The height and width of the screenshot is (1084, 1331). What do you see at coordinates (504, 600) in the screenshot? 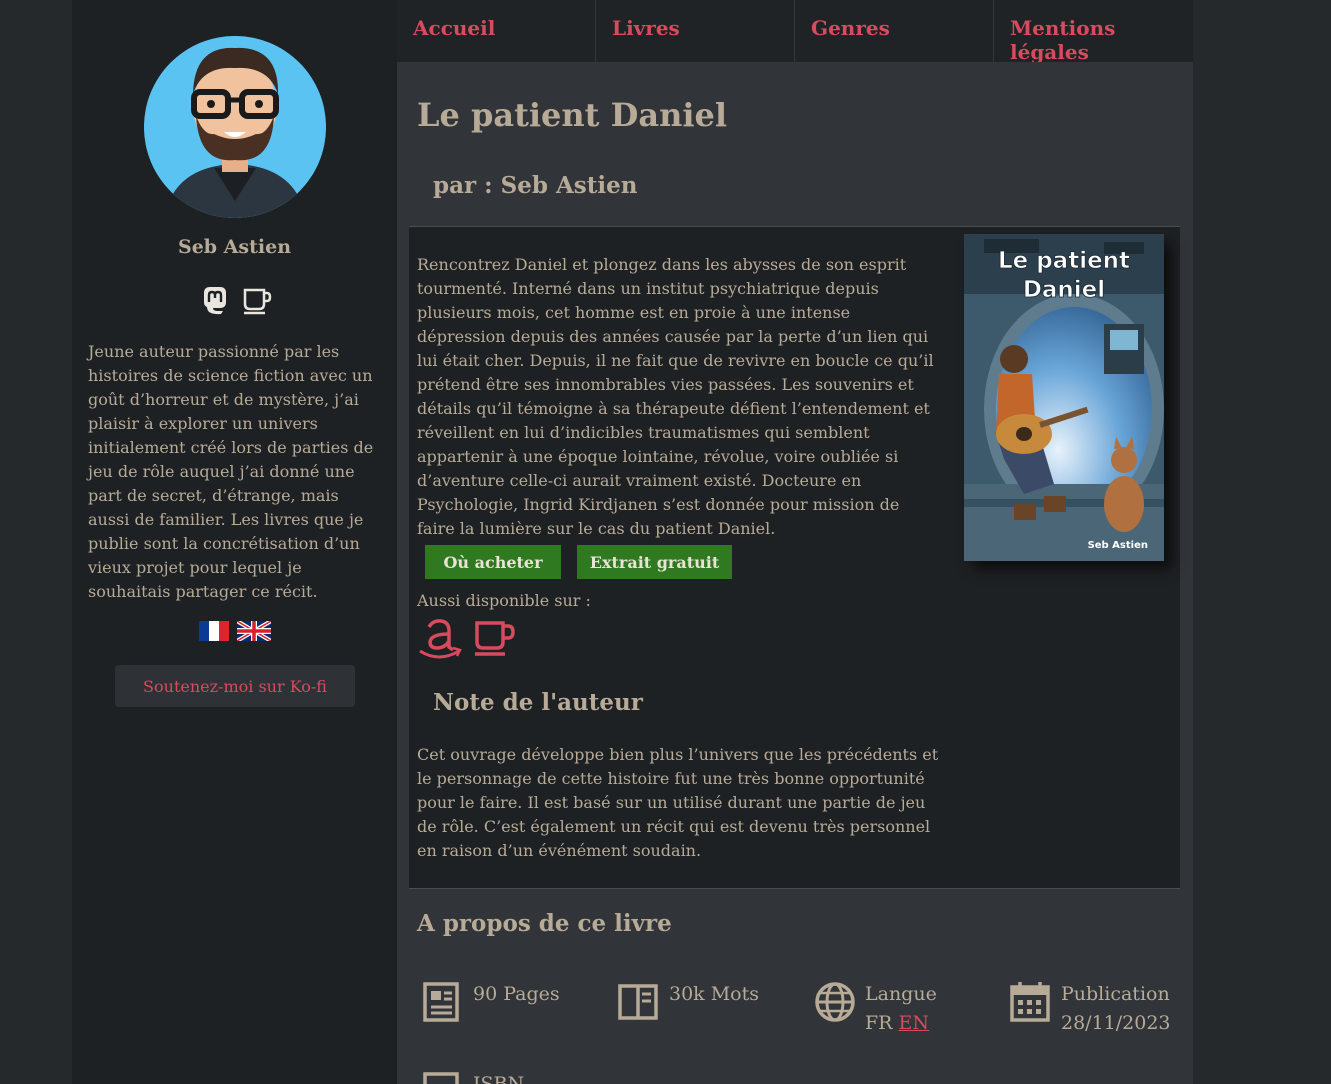
I see `also-available-label: Aussi disponible sur :` at bounding box center [504, 600].